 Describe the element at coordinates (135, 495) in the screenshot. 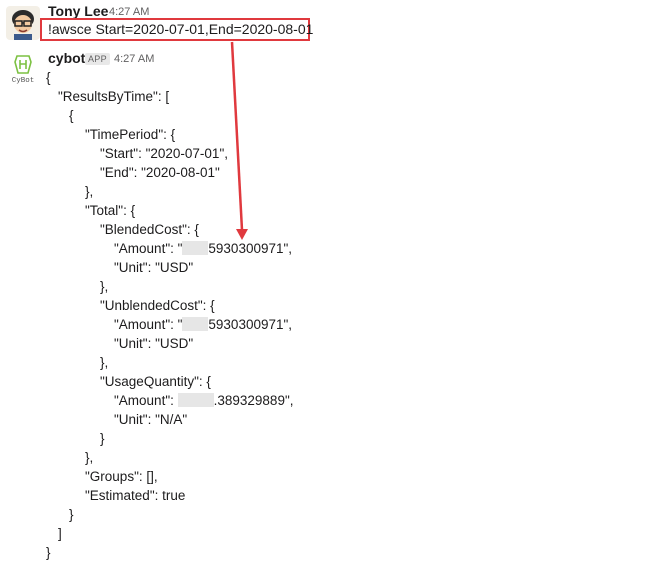

I see `json-line: "Estimated": true` at that location.